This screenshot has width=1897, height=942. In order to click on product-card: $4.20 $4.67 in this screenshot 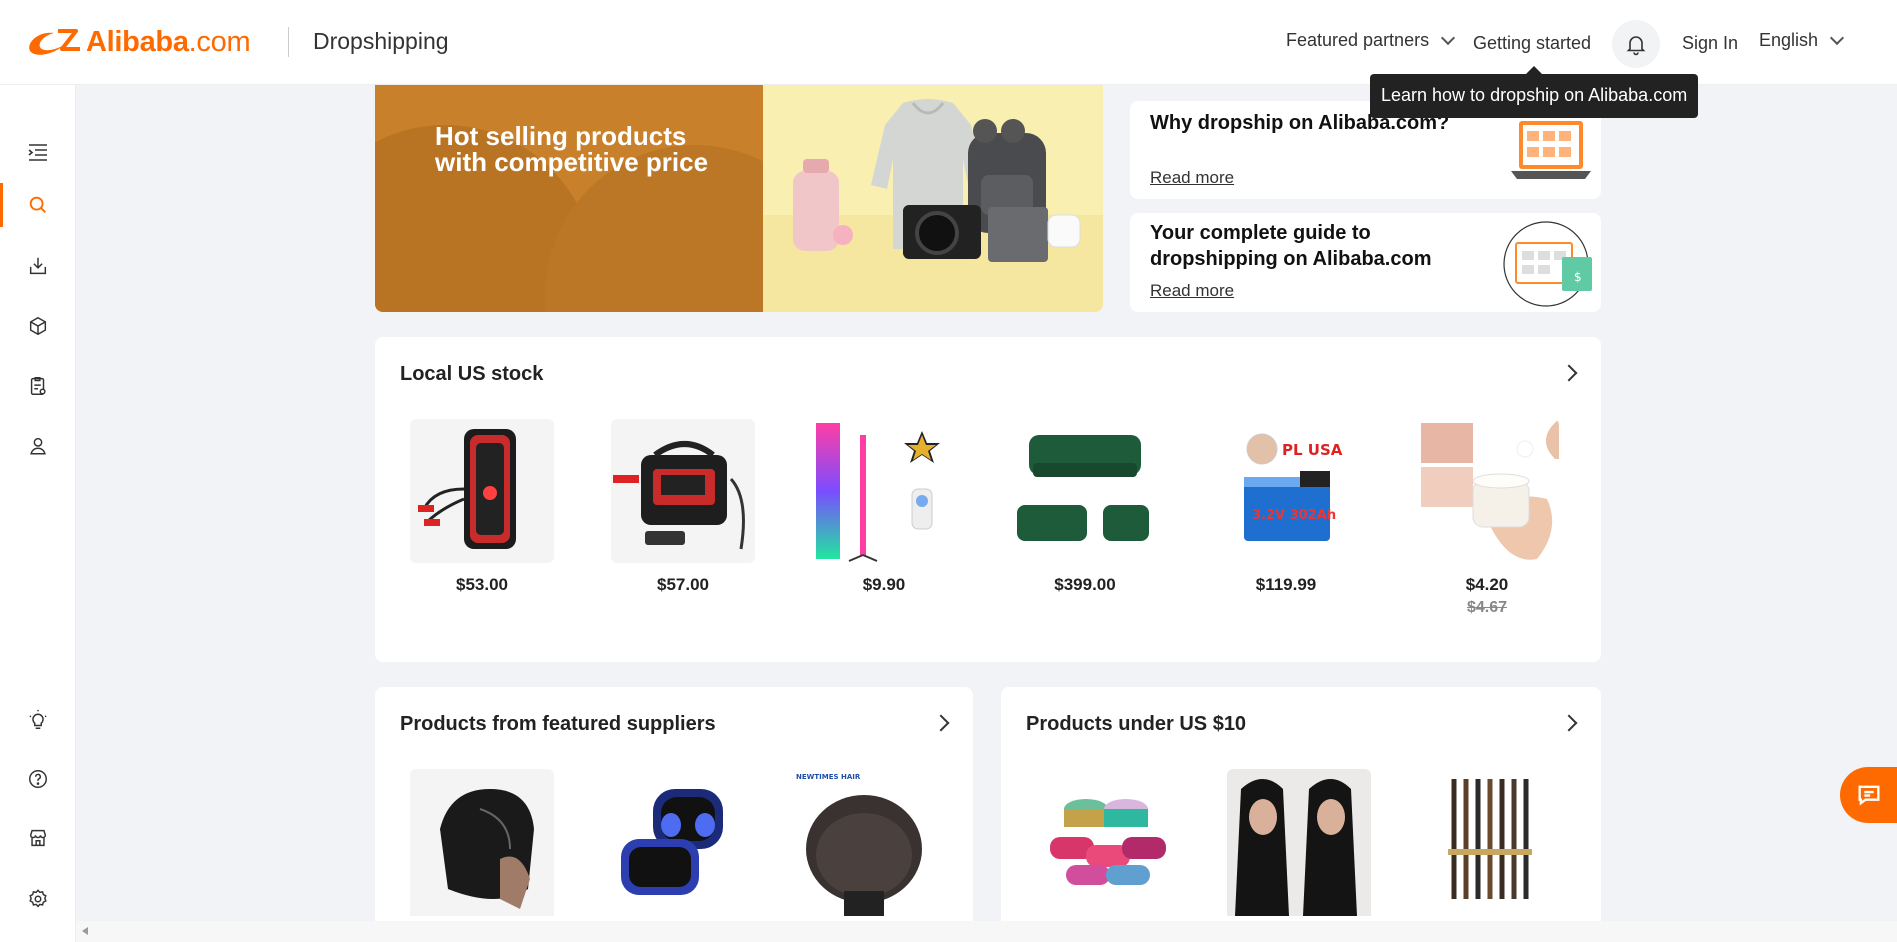, I will do `click(1487, 518)`.